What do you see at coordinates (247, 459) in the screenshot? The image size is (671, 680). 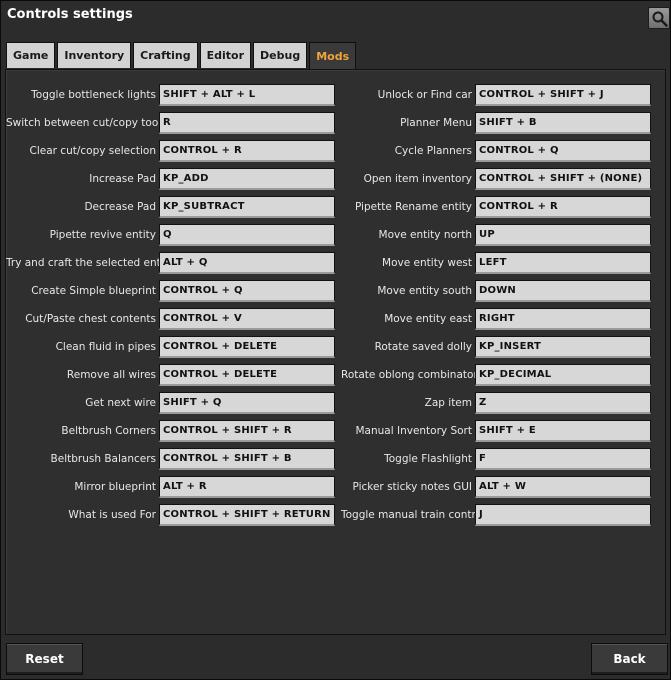 I see `key-binding-button: CONTROL + SHIFT + B` at bounding box center [247, 459].